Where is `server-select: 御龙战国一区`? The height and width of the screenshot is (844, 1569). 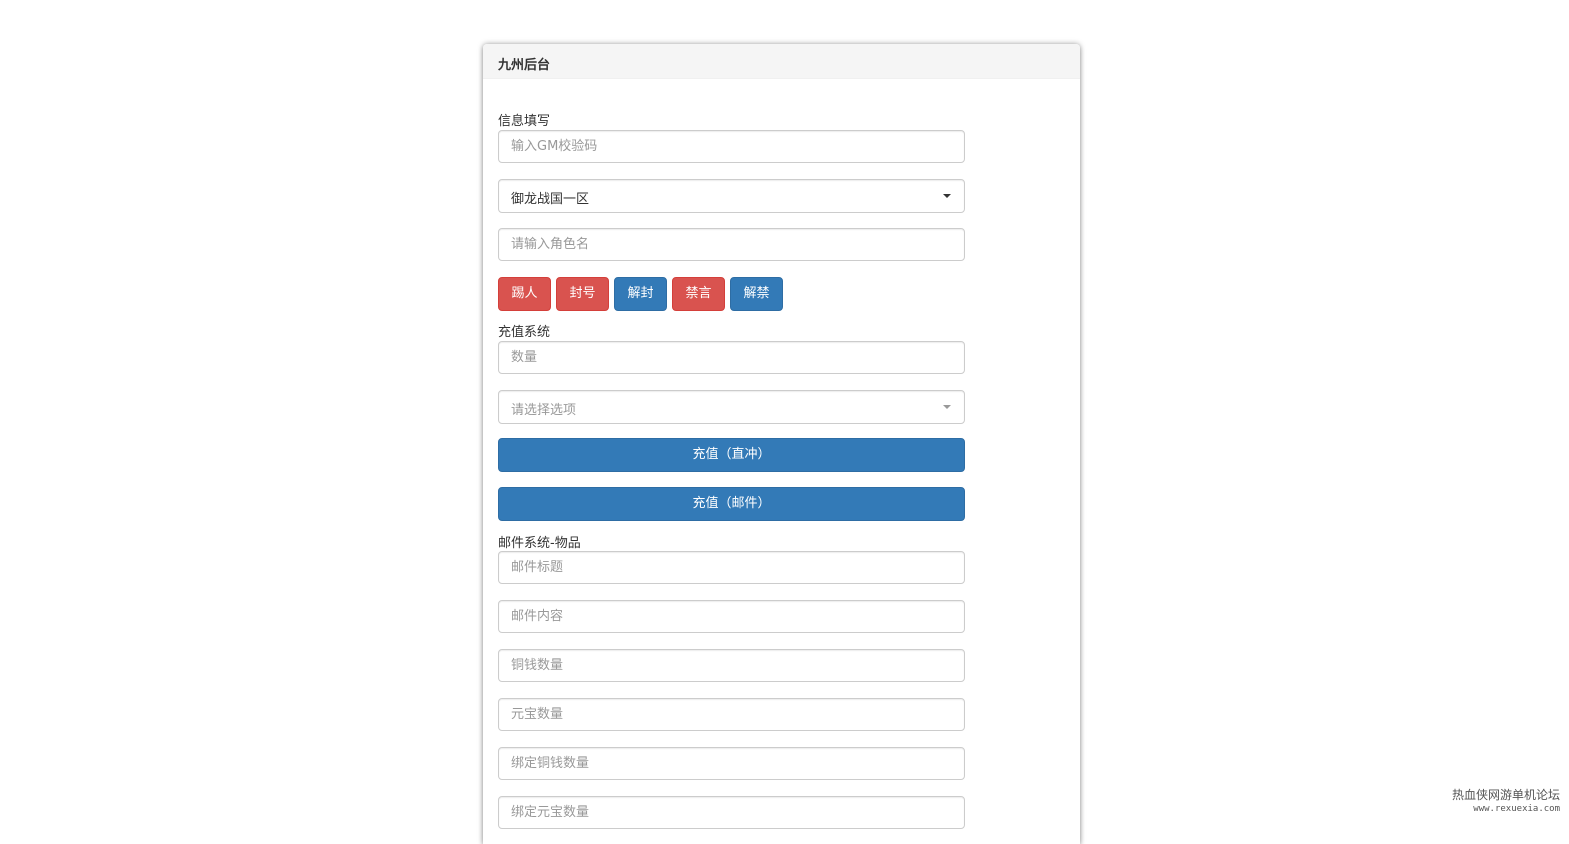
server-select: 御龙战国一区 is located at coordinates (731, 196).